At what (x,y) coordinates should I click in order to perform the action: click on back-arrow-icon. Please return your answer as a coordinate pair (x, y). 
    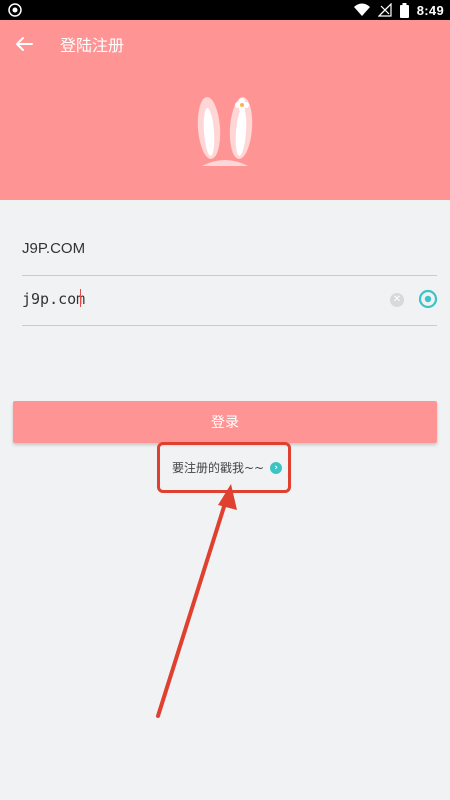
    Looking at the image, I should click on (24, 44).